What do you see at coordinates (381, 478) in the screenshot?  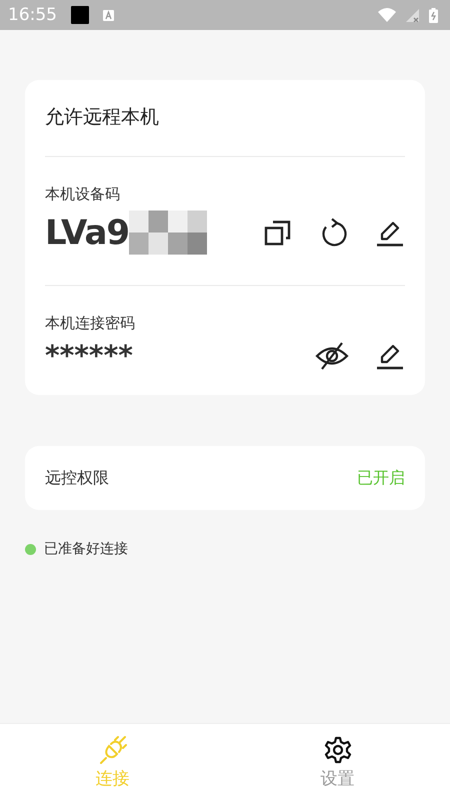 I see `permission-status: 已开启` at bounding box center [381, 478].